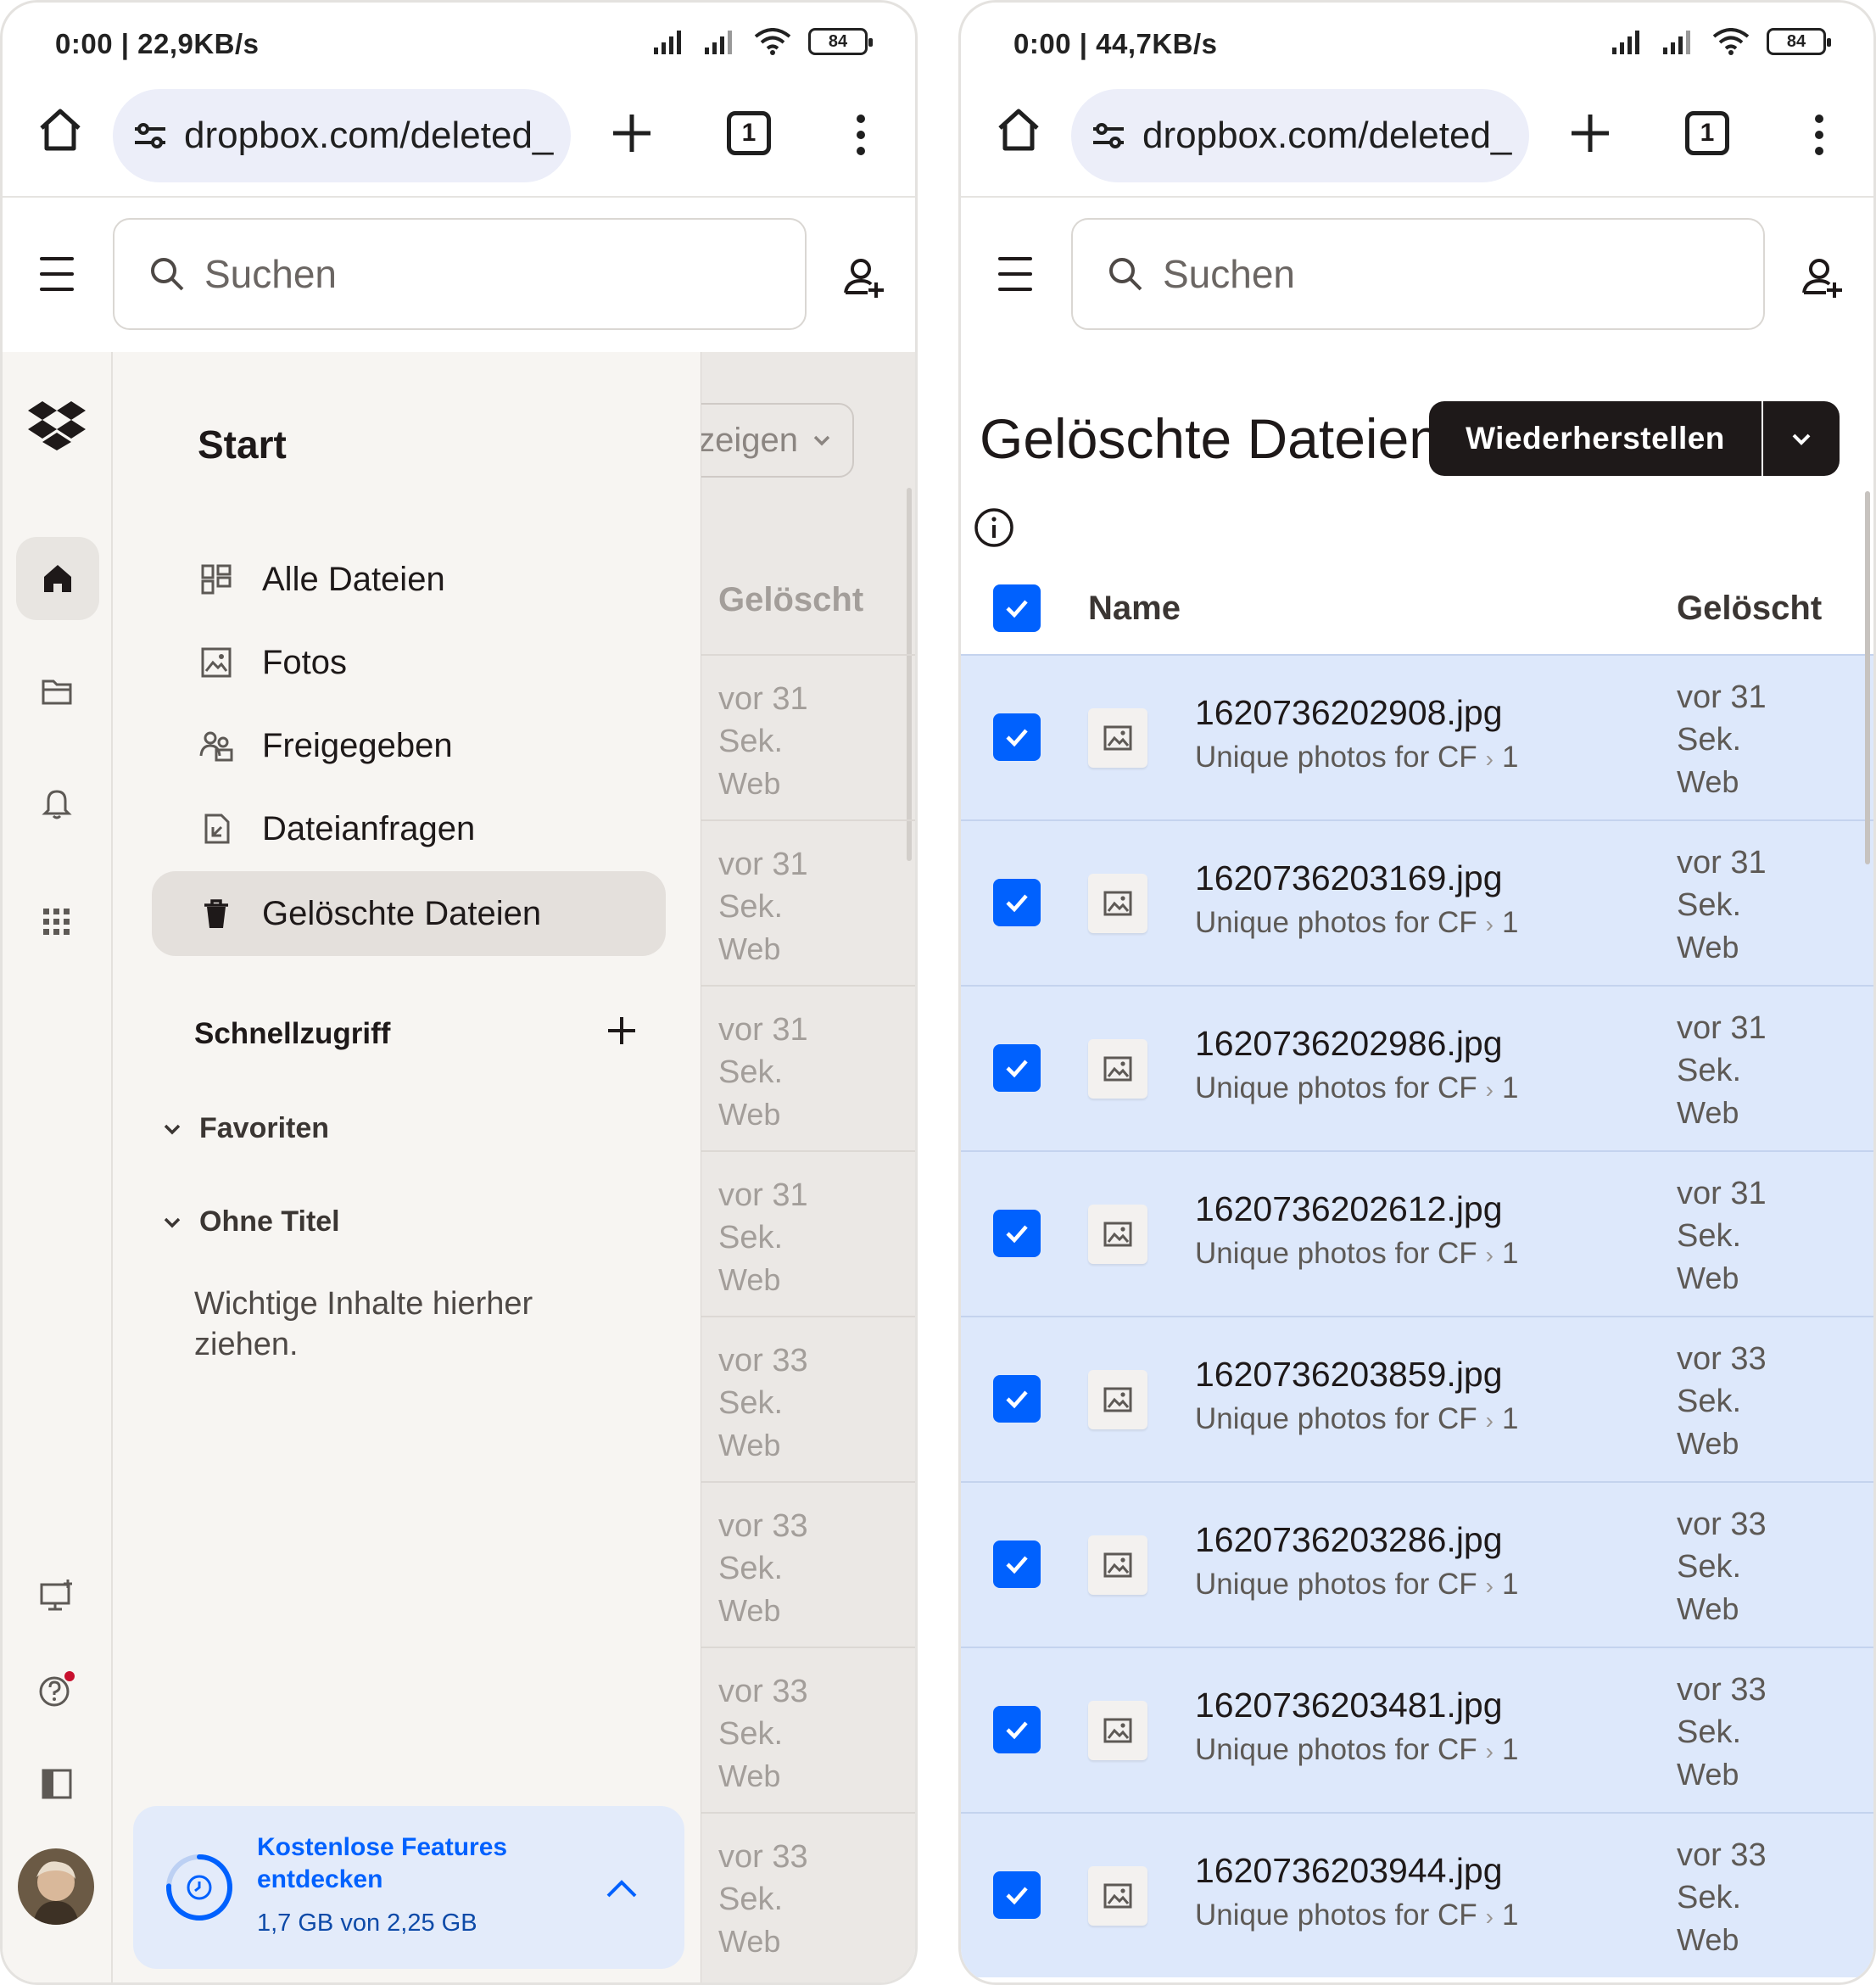 The image size is (1876, 1985). Describe the element at coordinates (409, 662) in the screenshot. I see `nav-item-photos: Fotos` at that location.